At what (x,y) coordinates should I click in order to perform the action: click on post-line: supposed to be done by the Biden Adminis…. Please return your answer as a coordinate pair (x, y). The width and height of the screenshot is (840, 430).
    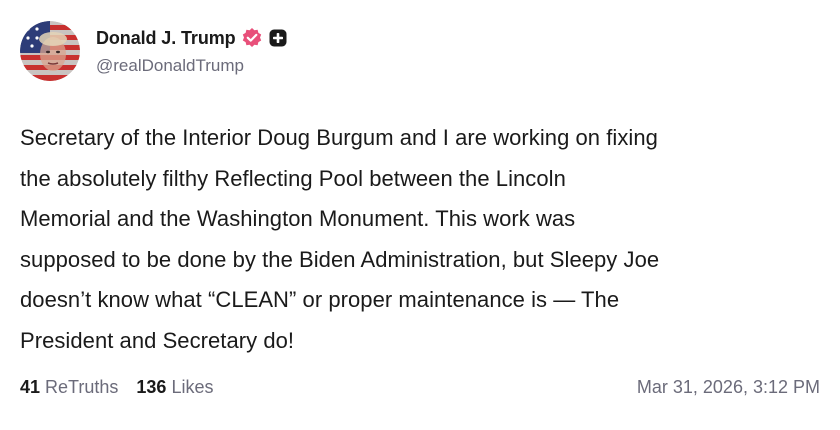
    Looking at the image, I should click on (340, 259).